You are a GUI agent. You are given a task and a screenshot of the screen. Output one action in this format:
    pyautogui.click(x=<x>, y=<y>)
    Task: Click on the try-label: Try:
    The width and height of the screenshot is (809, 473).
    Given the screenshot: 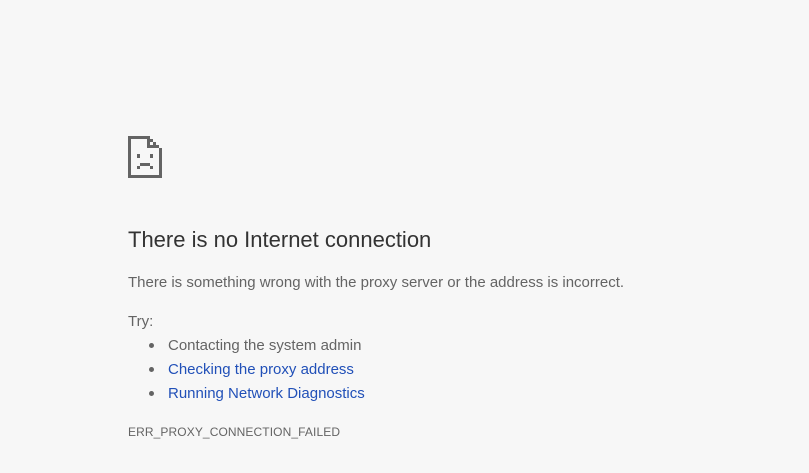 What is the action you would take?
    pyautogui.click(x=141, y=321)
    